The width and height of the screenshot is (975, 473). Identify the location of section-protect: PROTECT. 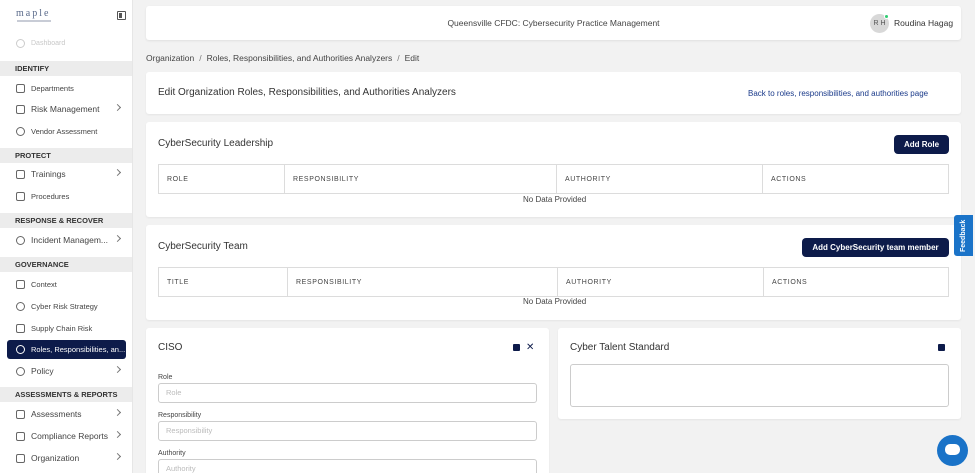
(66, 155).